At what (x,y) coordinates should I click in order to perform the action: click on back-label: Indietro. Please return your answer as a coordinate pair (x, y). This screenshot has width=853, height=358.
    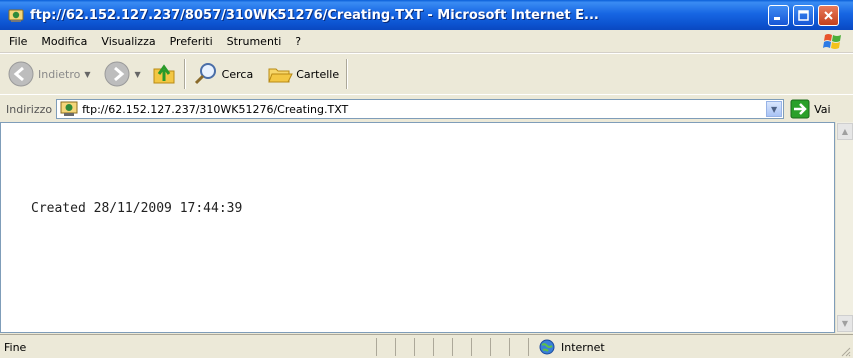
    Looking at the image, I should click on (59, 74).